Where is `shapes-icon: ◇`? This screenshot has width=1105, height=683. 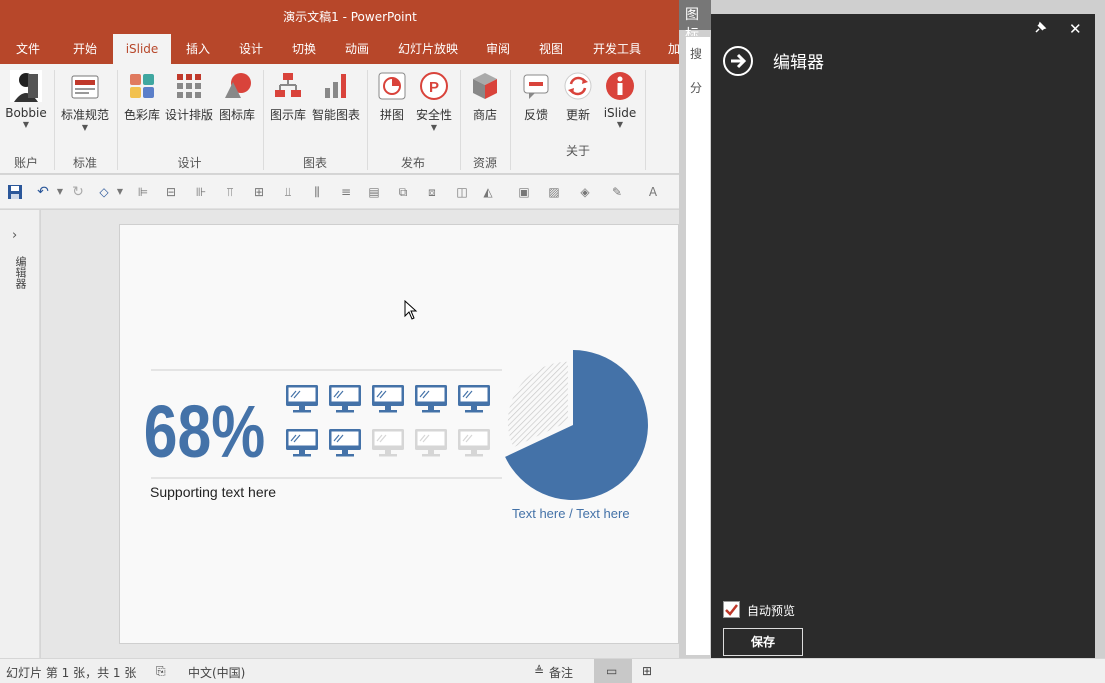
shapes-icon: ◇ is located at coordinates (104, 192).